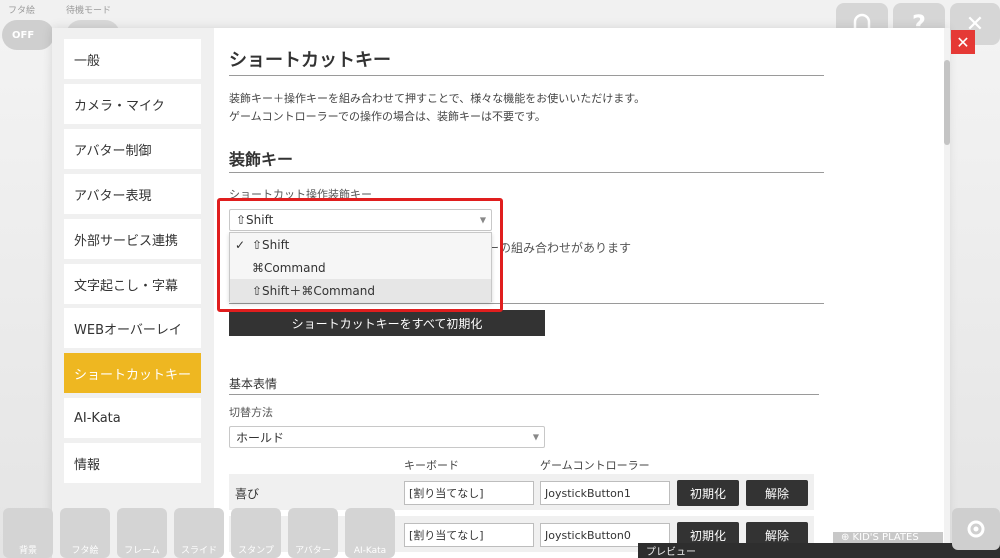 Image resolution: width=1000 pixels, height=558 pixels. What do you see at coordinates (300, 194) in the screenshot?
I see `modifier-field-label: ショートカット操作装飾キー` at bounding box center [300, 194].